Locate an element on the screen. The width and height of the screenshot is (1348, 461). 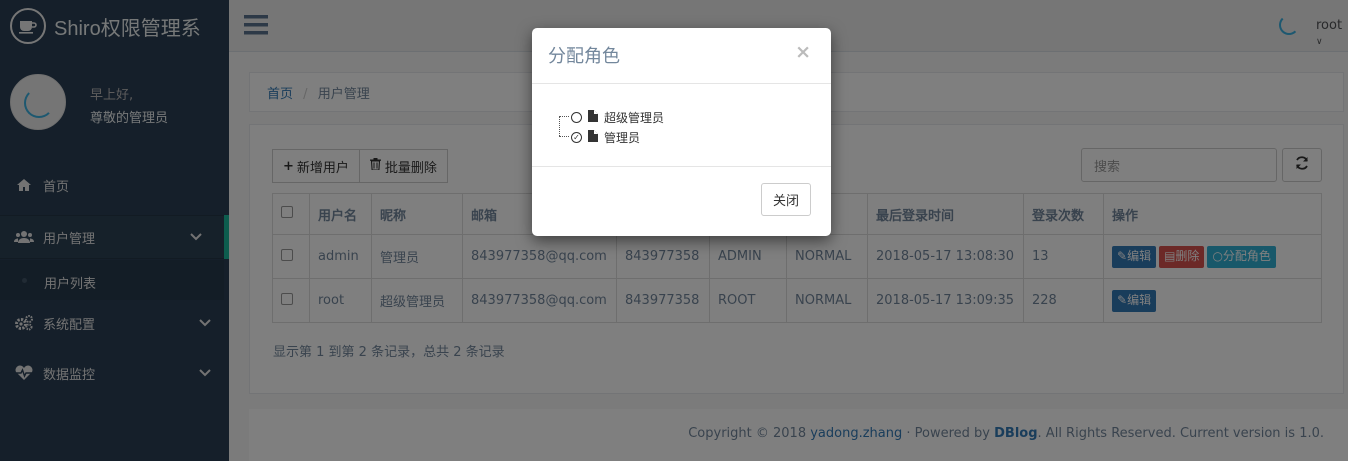
assign-role-modal: 分配角色 × 超级管理员 ✓ 管理员 关闭 is located at coordinates (681, 132).